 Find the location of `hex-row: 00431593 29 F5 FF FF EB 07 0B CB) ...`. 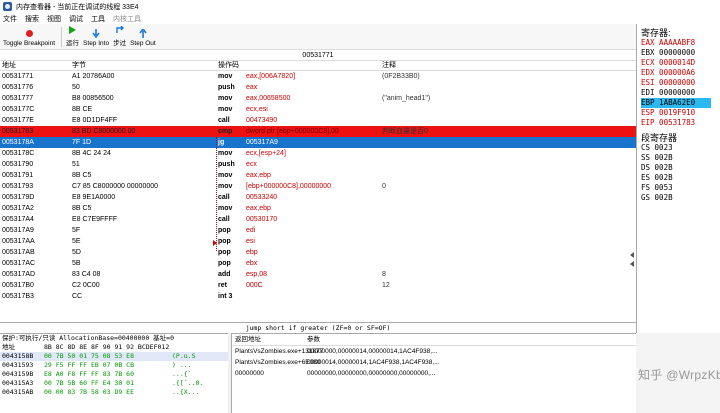

hex-row: 00431593 29 F5 FF FF EB 07 0B CB) ... is located at coordinates (114, 365).